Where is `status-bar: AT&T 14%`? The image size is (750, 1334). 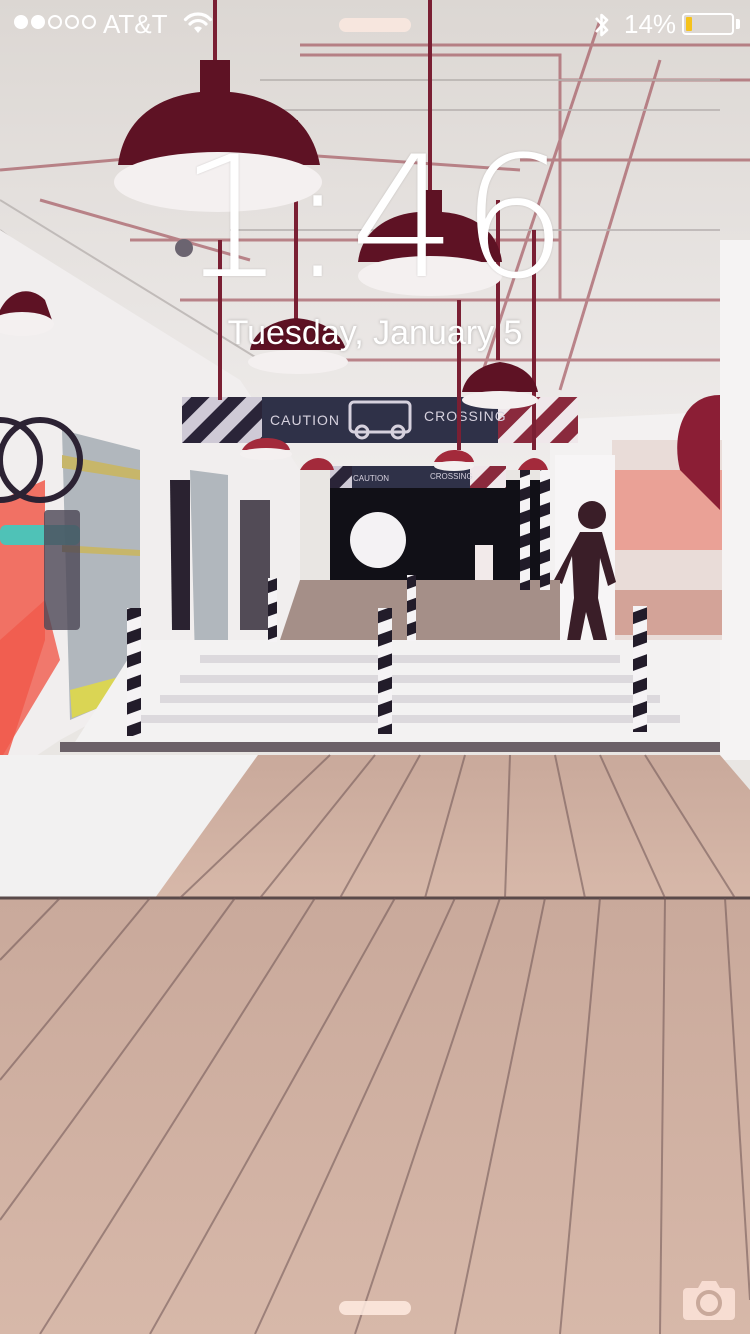 status-bar: AT&T 14% is located at coordinates (375, 25).